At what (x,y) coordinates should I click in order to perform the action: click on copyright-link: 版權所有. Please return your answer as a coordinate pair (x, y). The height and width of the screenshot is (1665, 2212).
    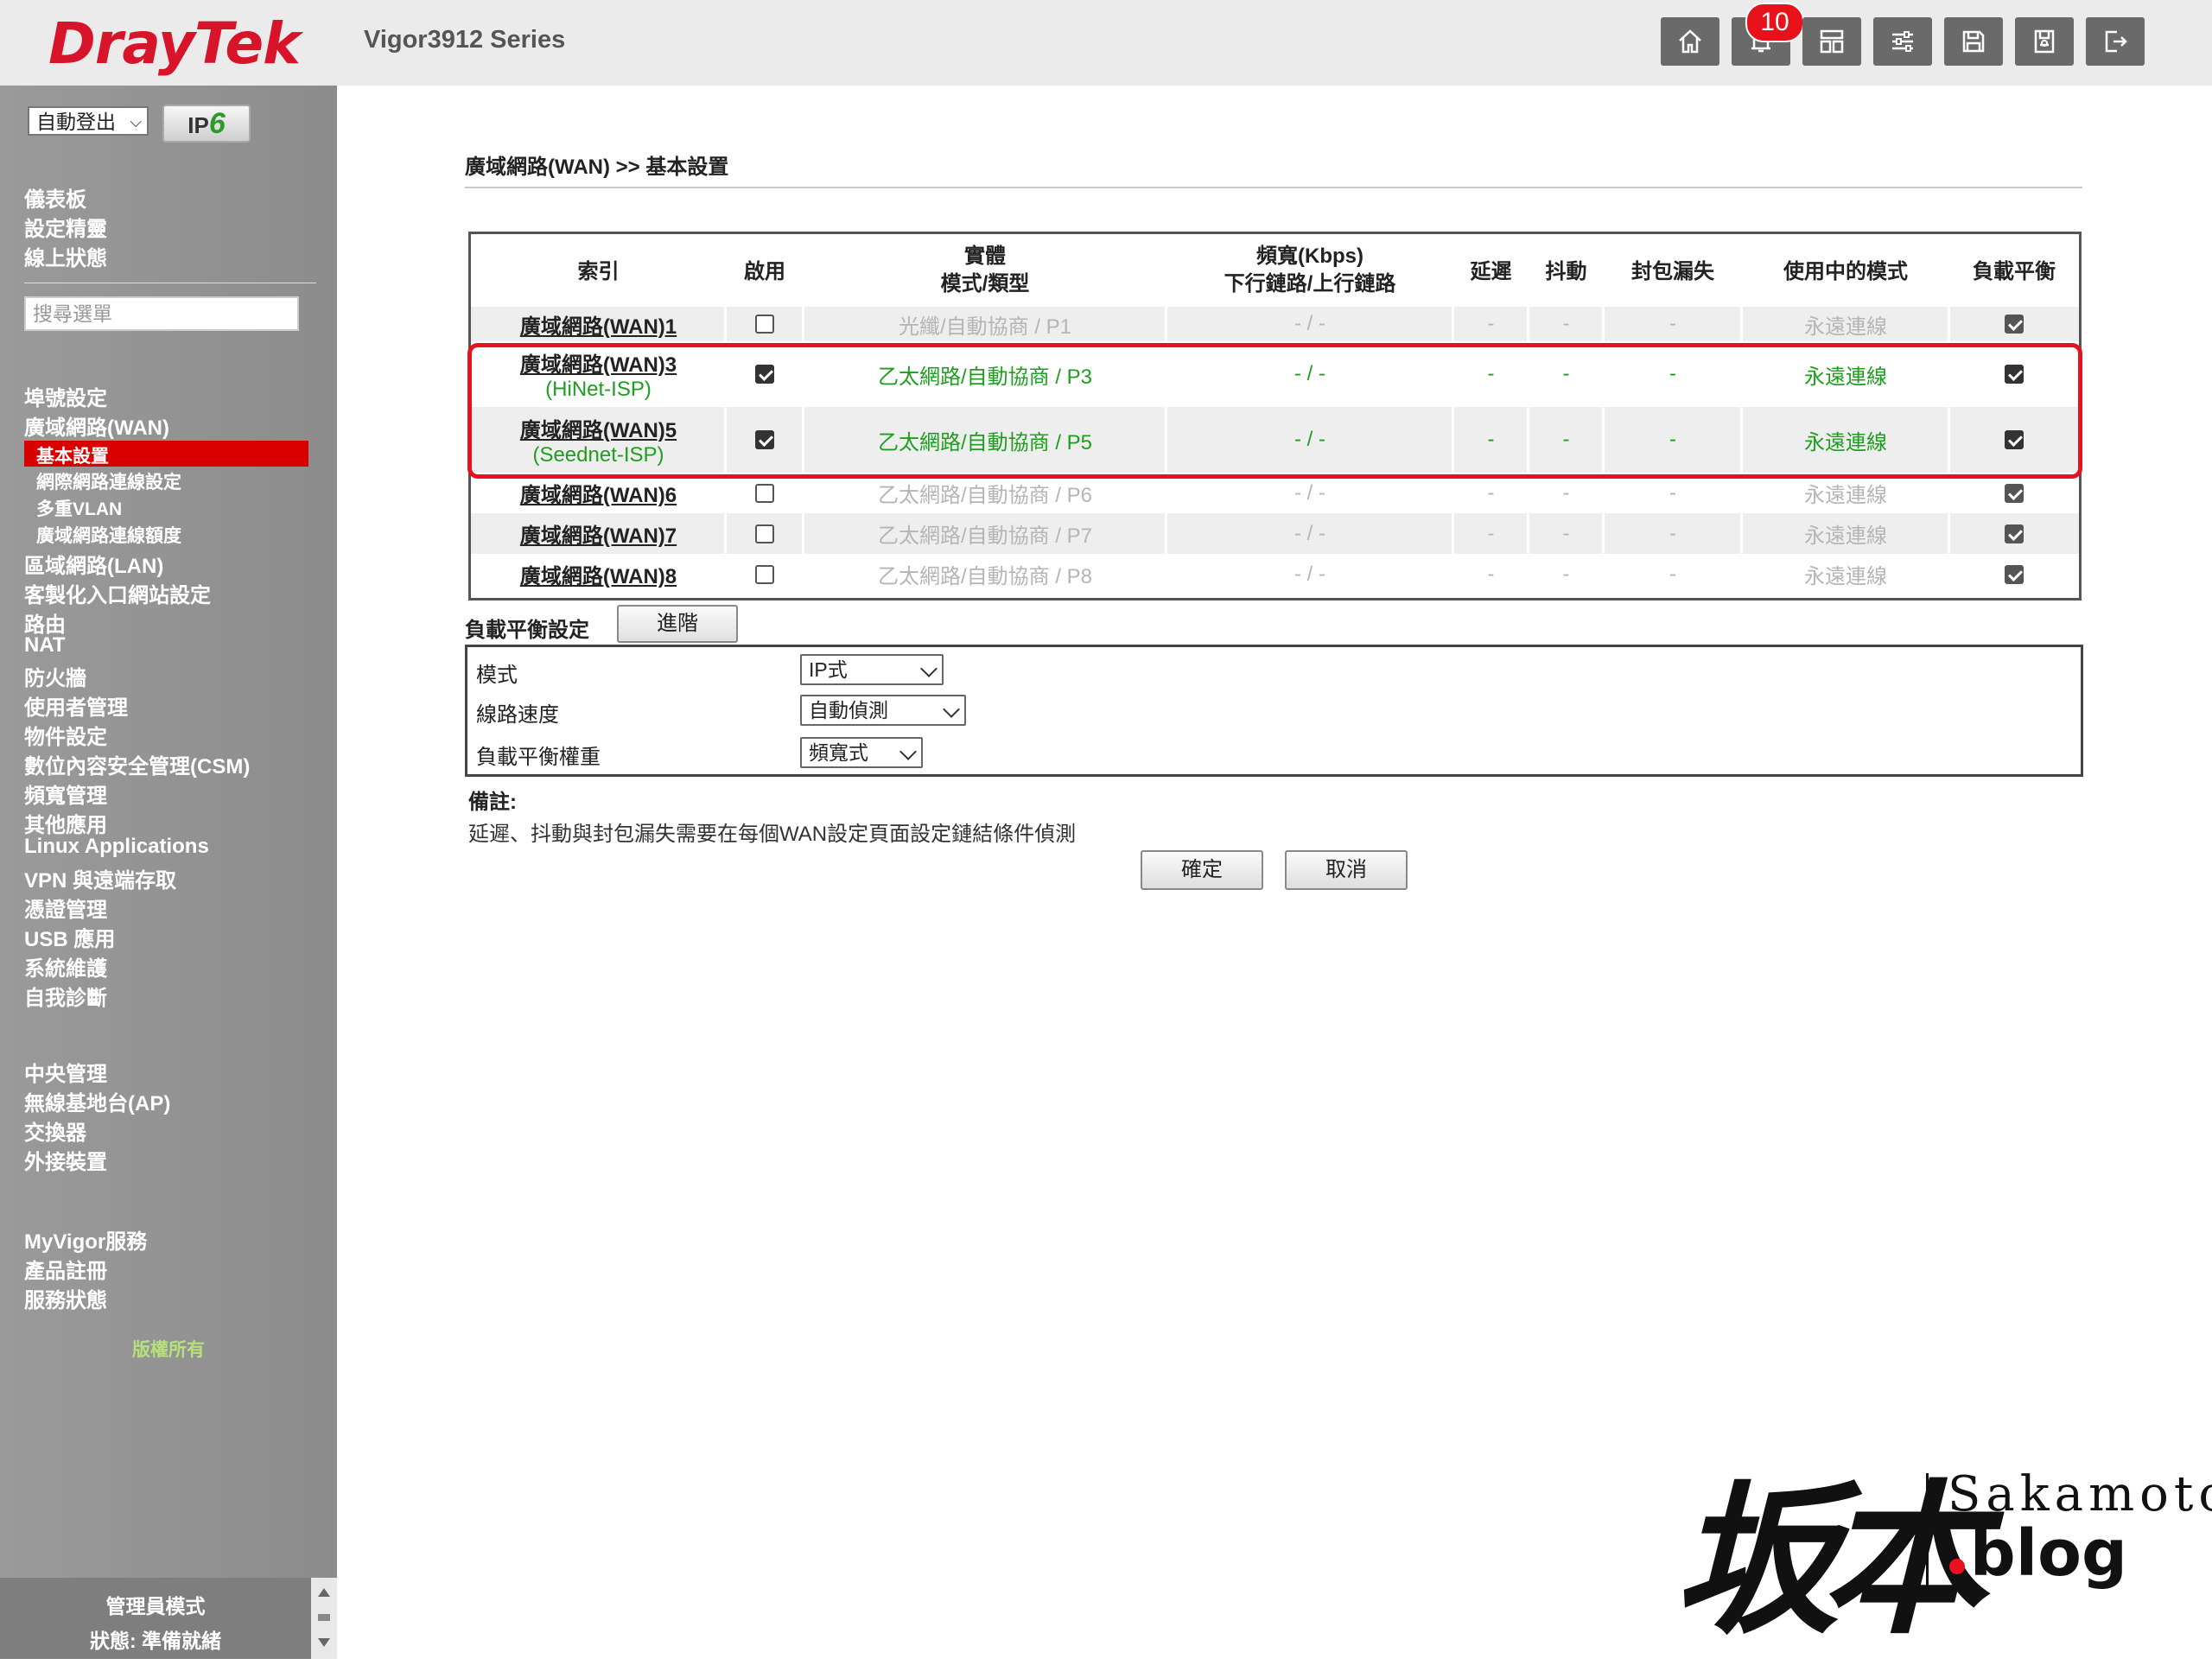
    Looking at the image, I should click on (168, 1349).